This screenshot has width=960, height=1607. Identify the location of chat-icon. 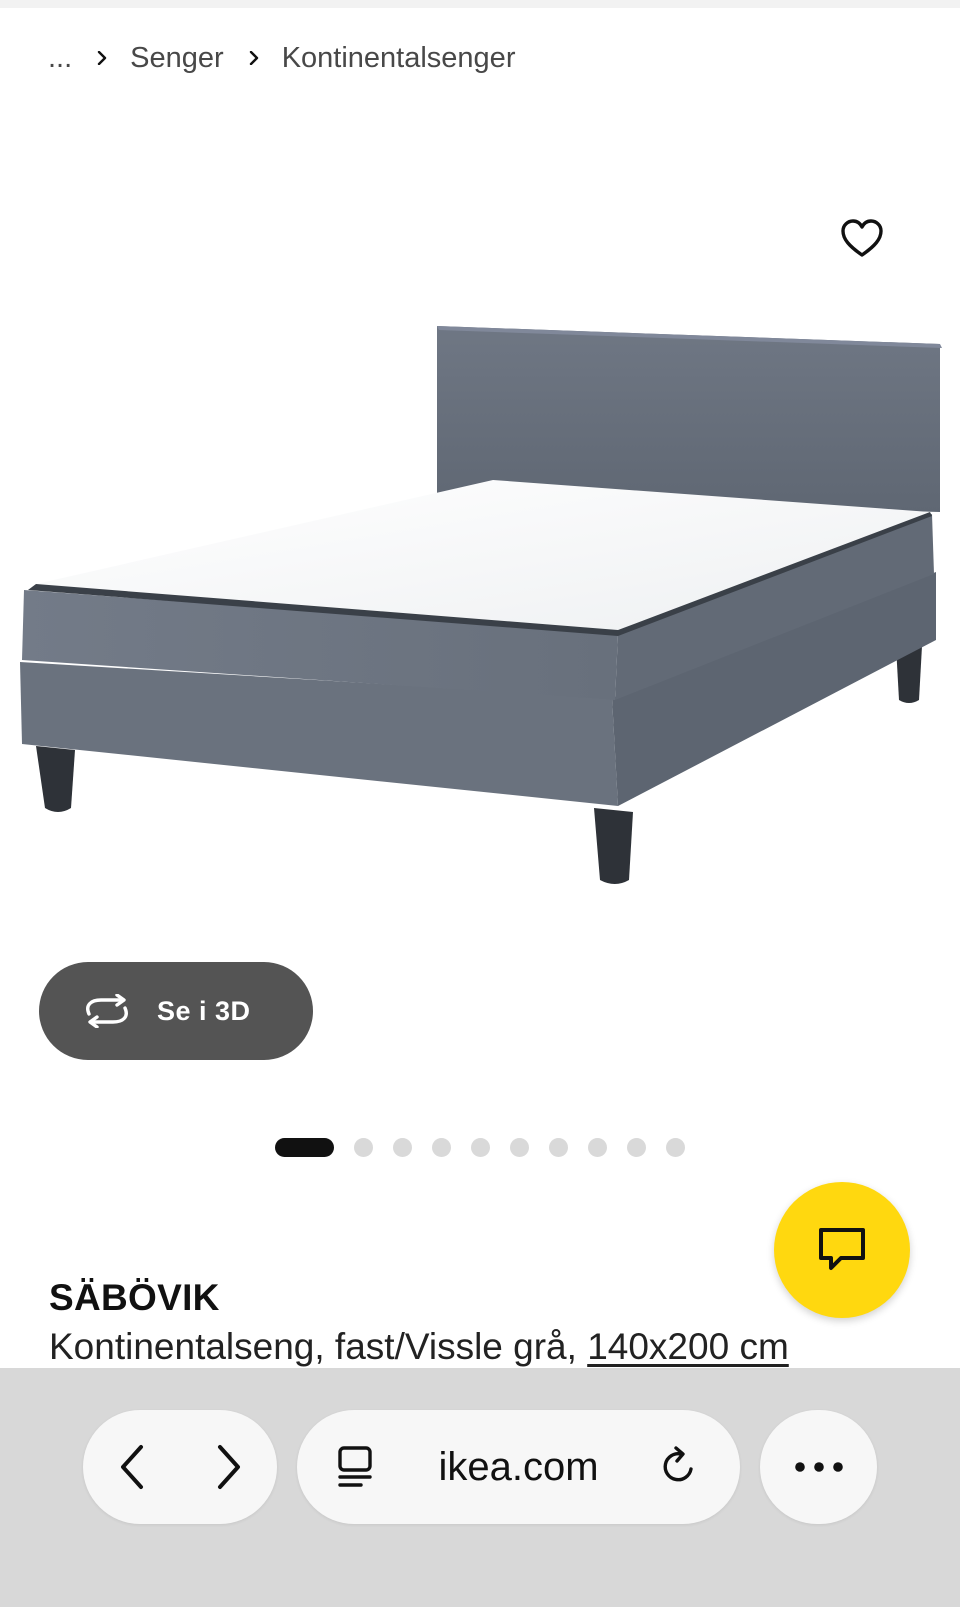
(842, 1249).